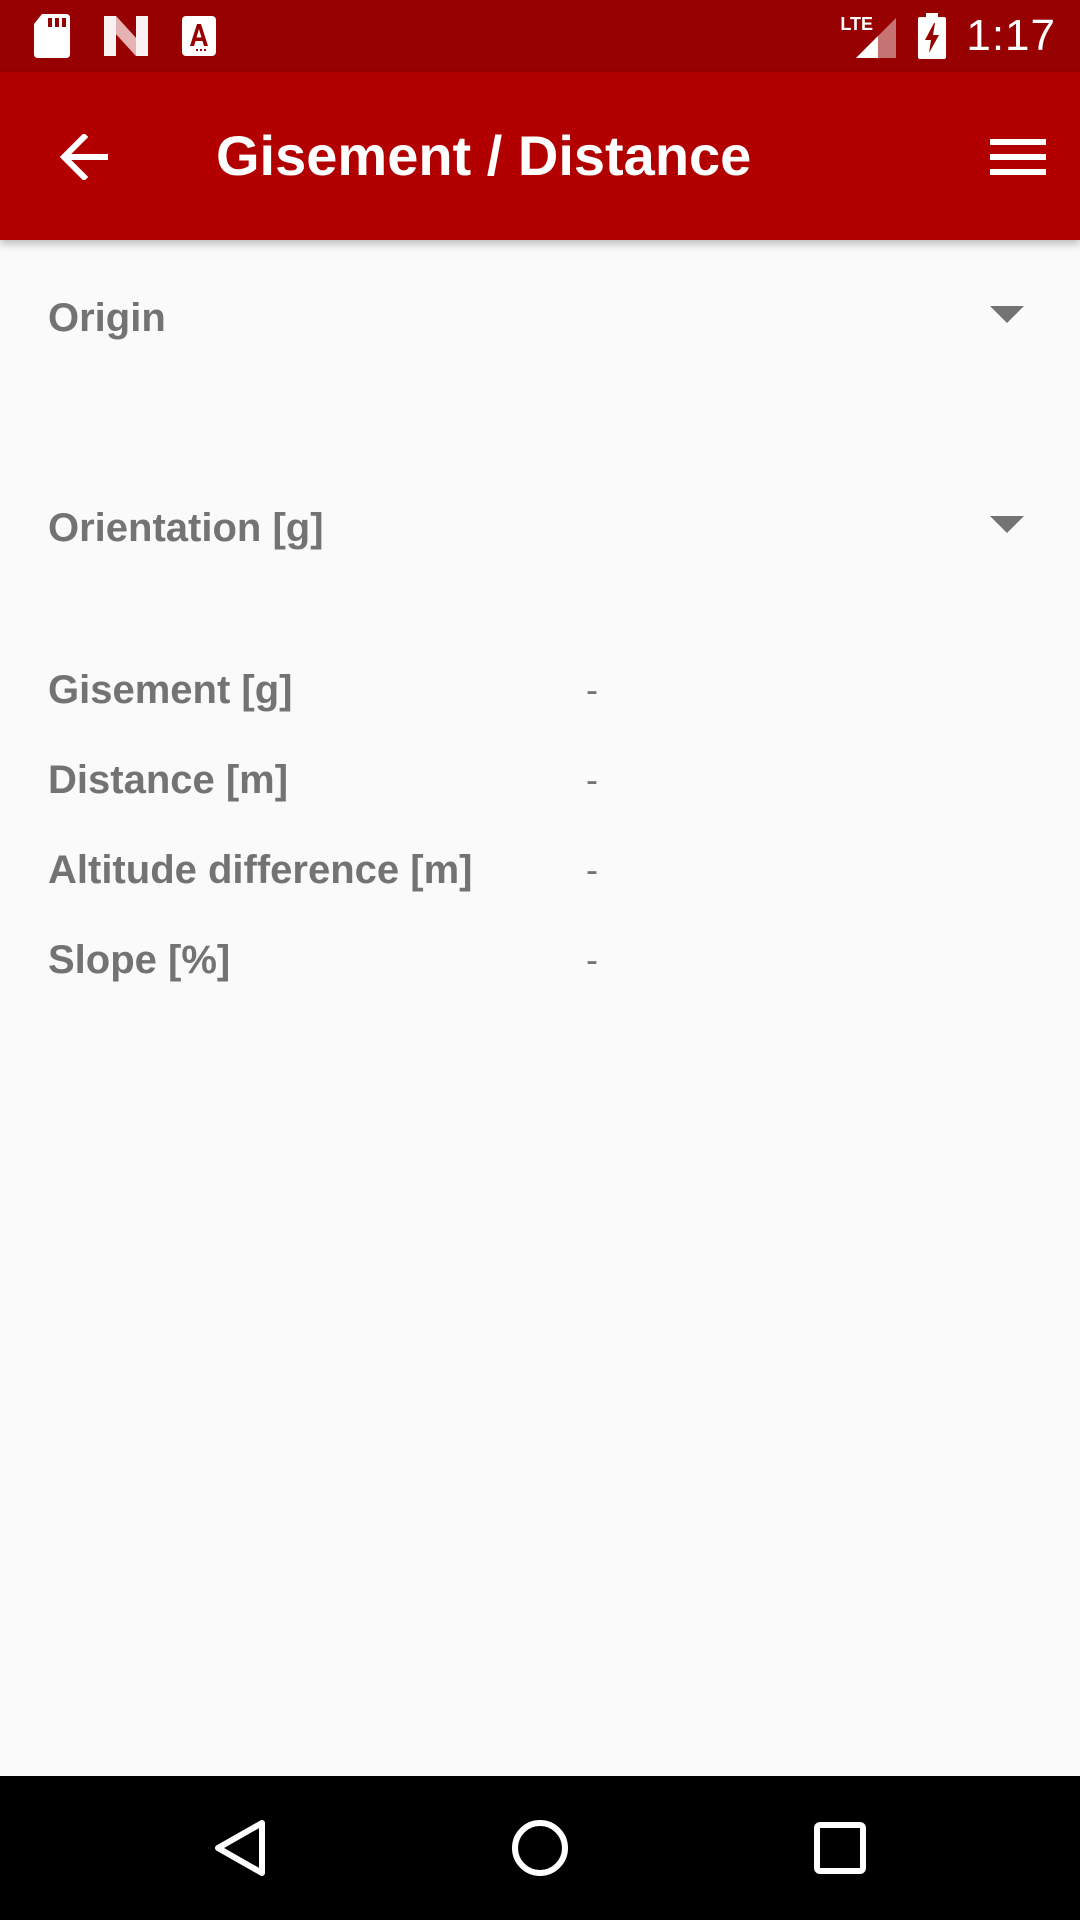 The height and width of the screenshot is (1920, 1080). I want to click on result-row-distance: Distance [m] -, so click(540, 782).